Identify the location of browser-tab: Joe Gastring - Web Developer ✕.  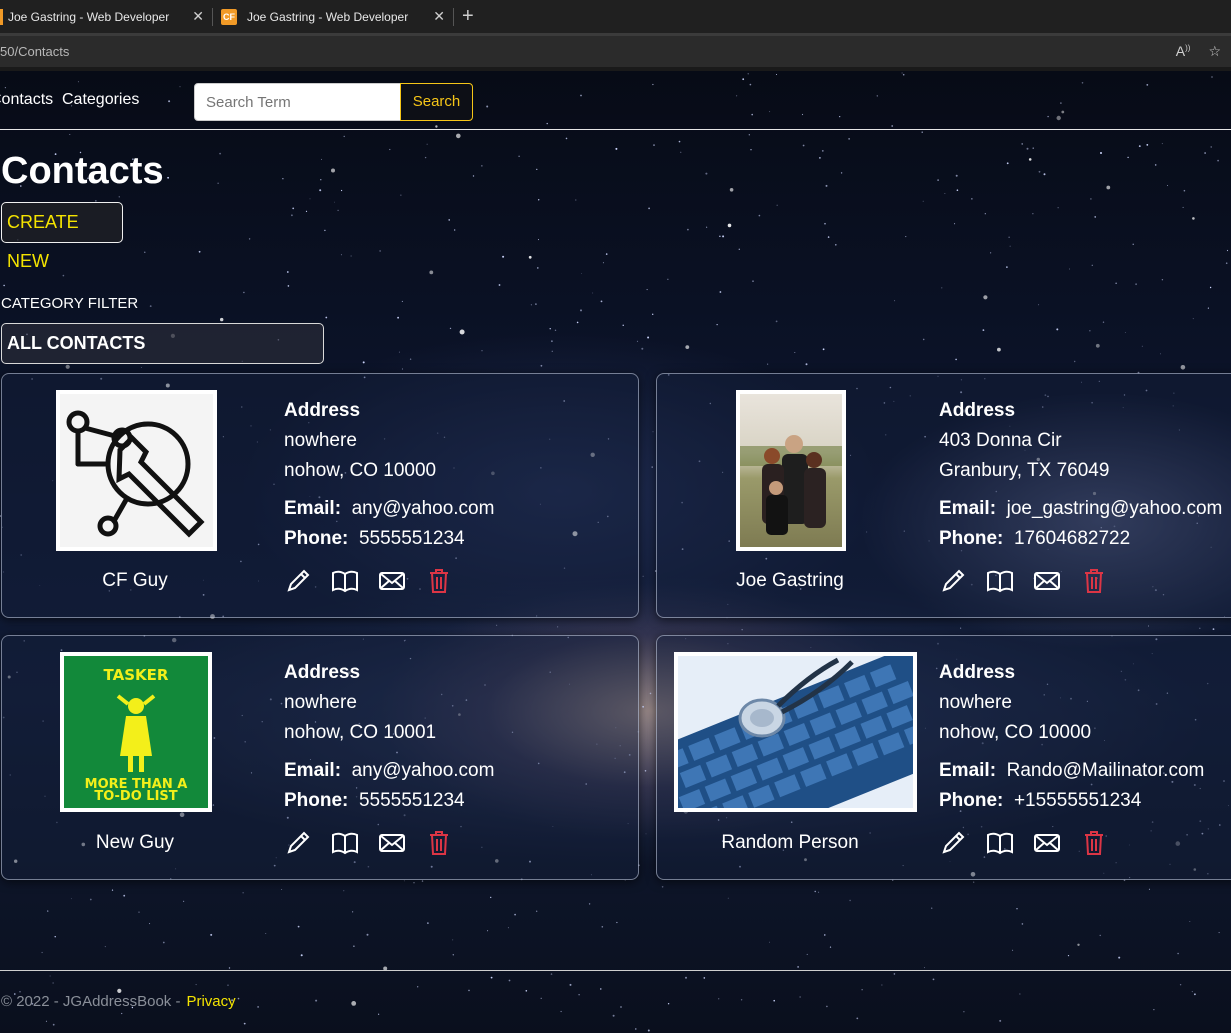
(106, 16).